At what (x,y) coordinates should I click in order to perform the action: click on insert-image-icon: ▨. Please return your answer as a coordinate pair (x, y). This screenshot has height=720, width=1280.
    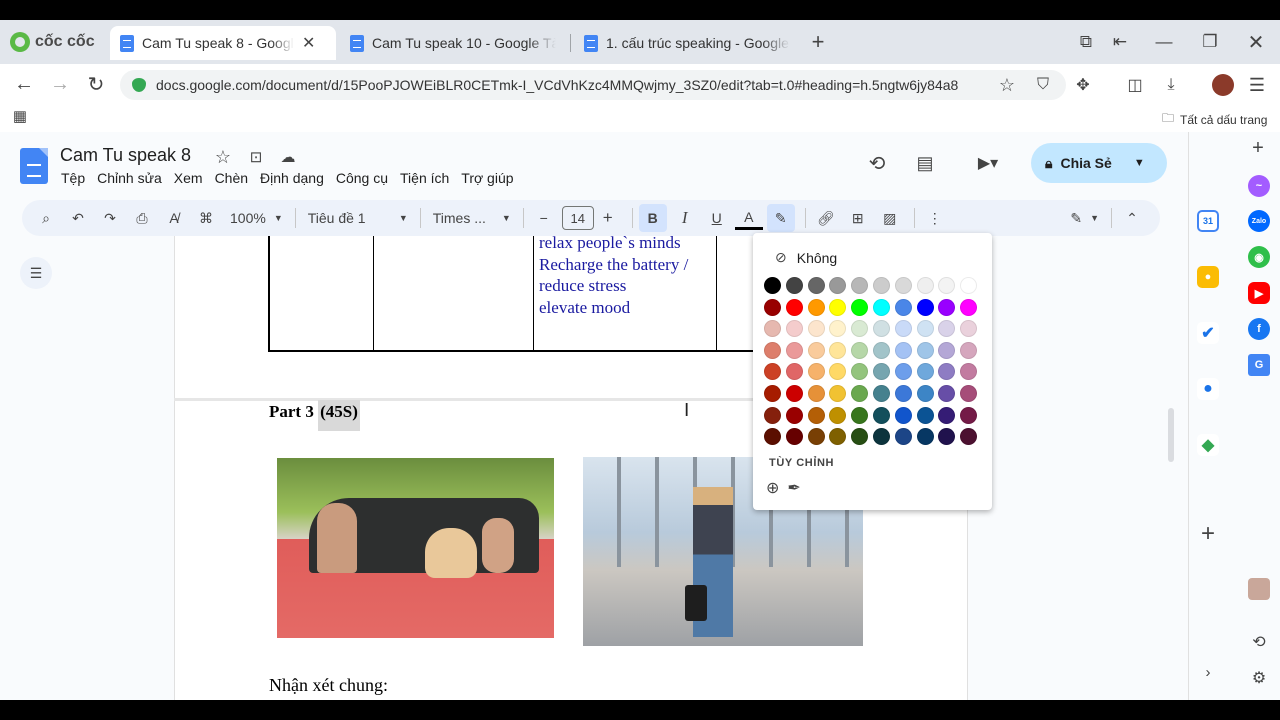
    Looking at the image, I should click on (890, 218).